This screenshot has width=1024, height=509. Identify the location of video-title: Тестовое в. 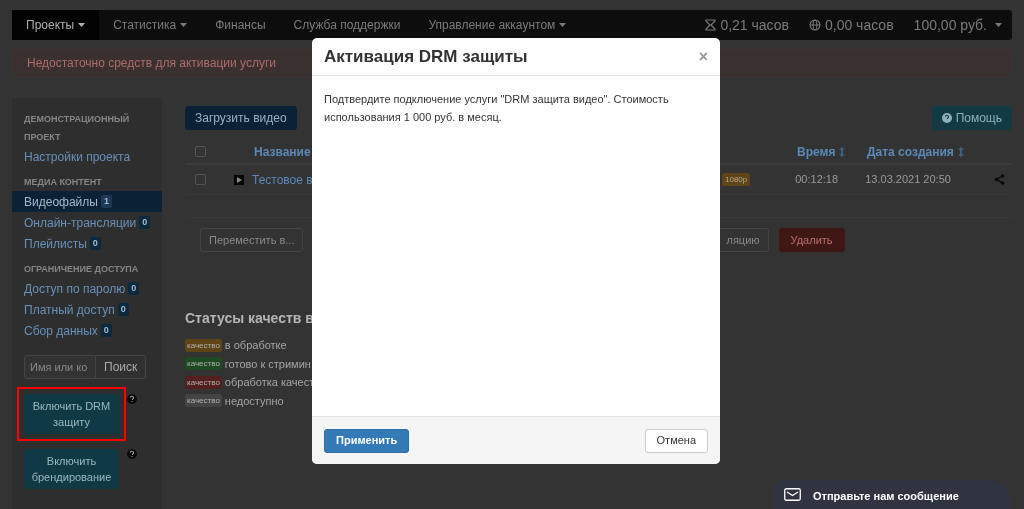
(282, 179).